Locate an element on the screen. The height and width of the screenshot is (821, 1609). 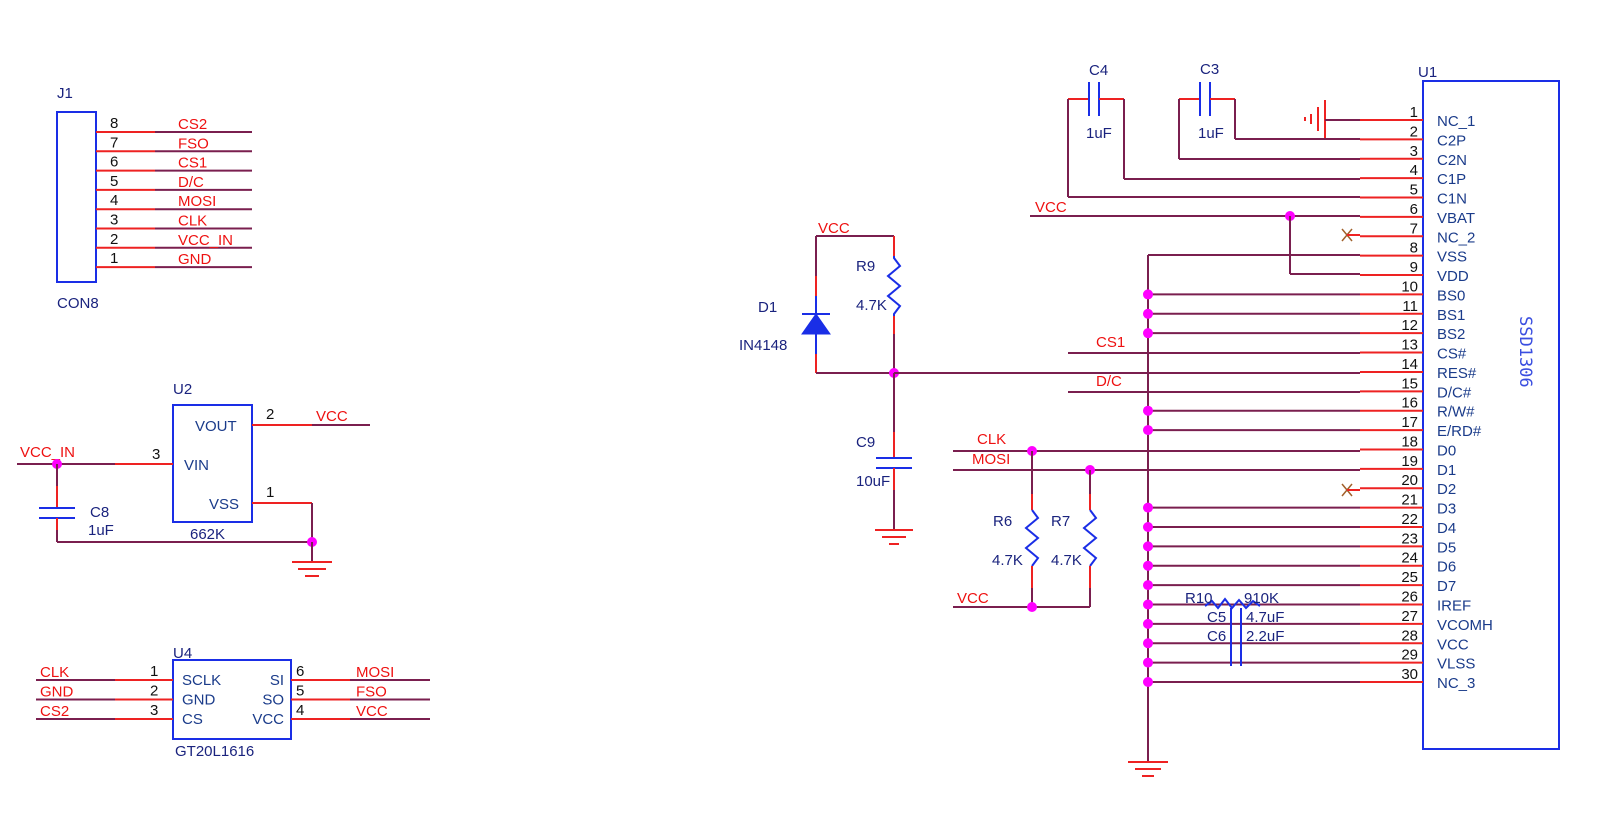
u4-pin-num: 5 is located at coordinates (300, 691).